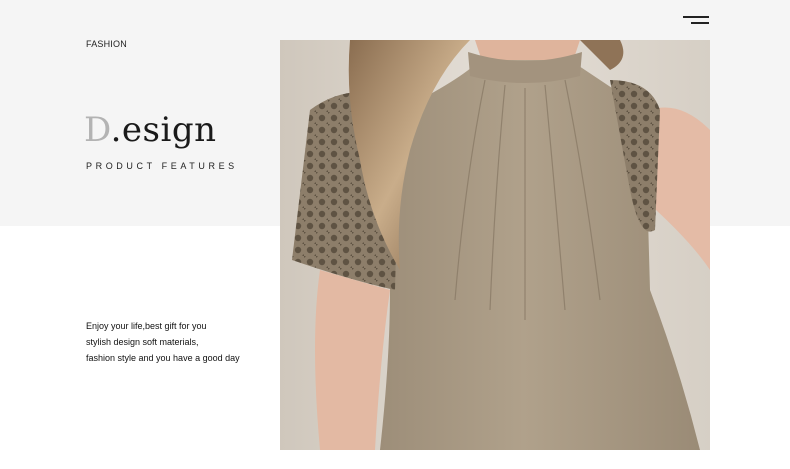 The height and width of the screenshot is (469, 790). I want to click on page-subtitle: PRODUCT FEATURES, so click(162, 166).